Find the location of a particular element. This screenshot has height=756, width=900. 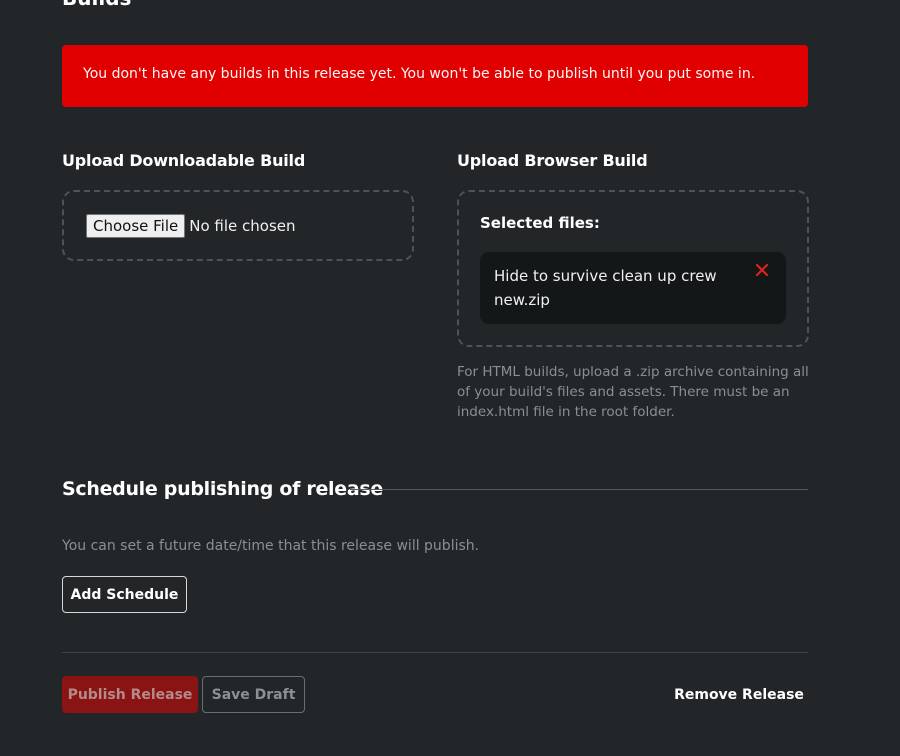

file-input: Choose File No file chosen is located at coordinates (191, 226).